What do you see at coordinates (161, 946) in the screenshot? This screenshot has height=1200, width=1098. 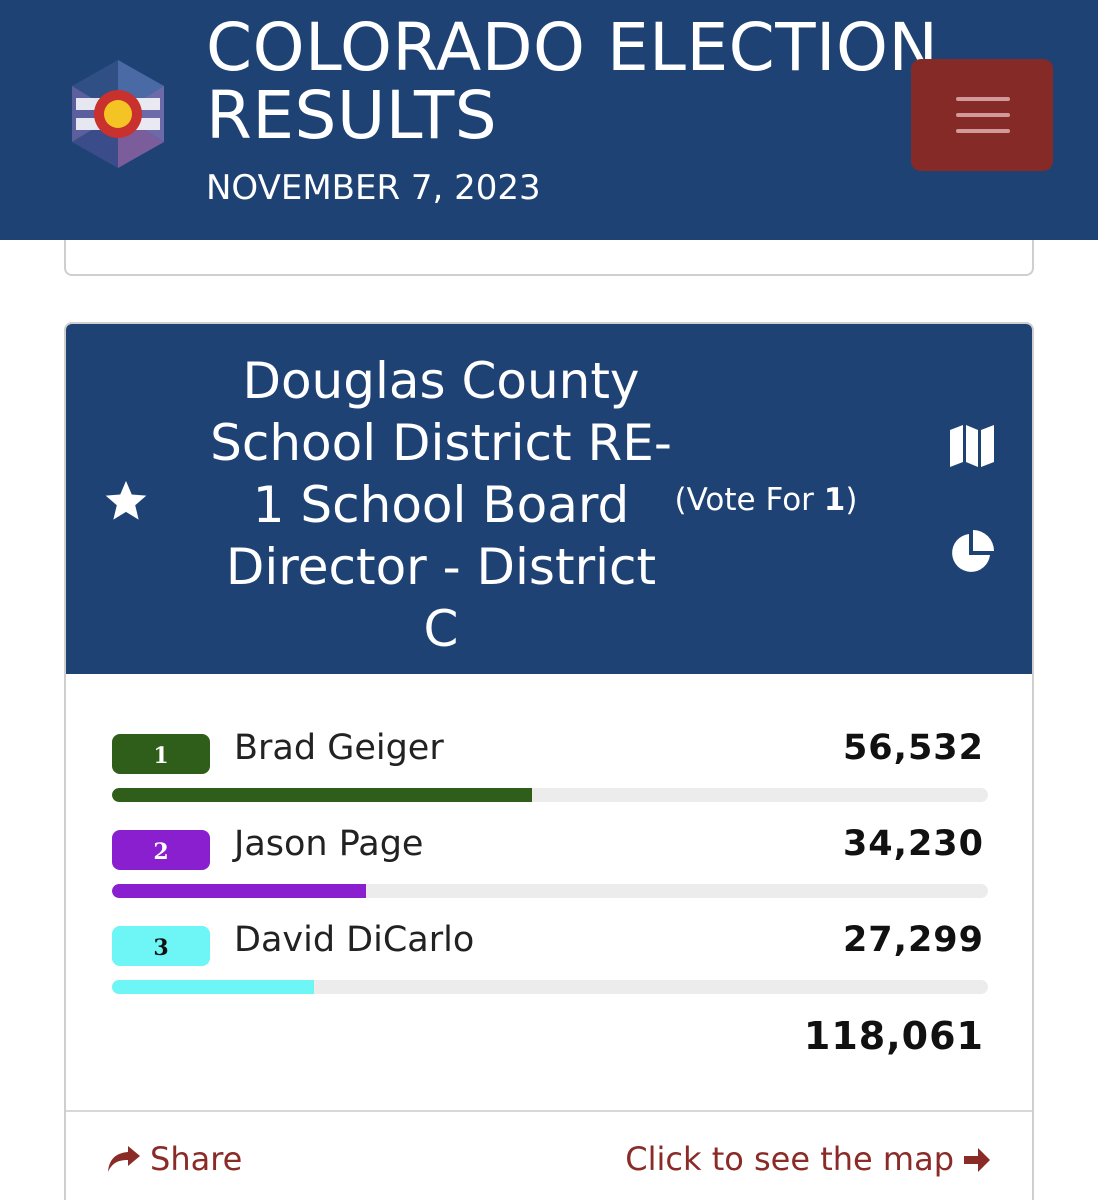 I see `rank-badge: 3` at bounding box center [161, 946].